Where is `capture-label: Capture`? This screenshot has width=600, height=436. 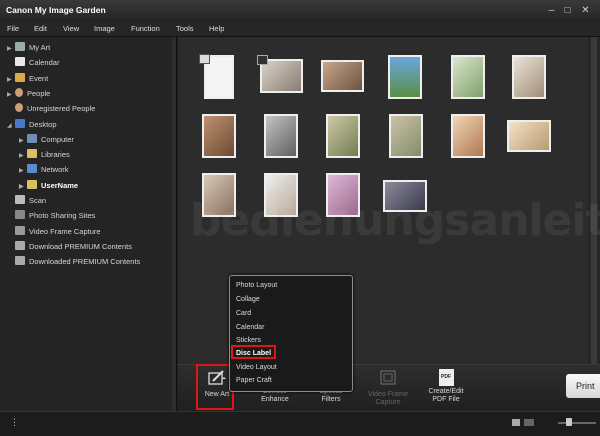 capture-label: Capture is located at coordinates (388, 402).